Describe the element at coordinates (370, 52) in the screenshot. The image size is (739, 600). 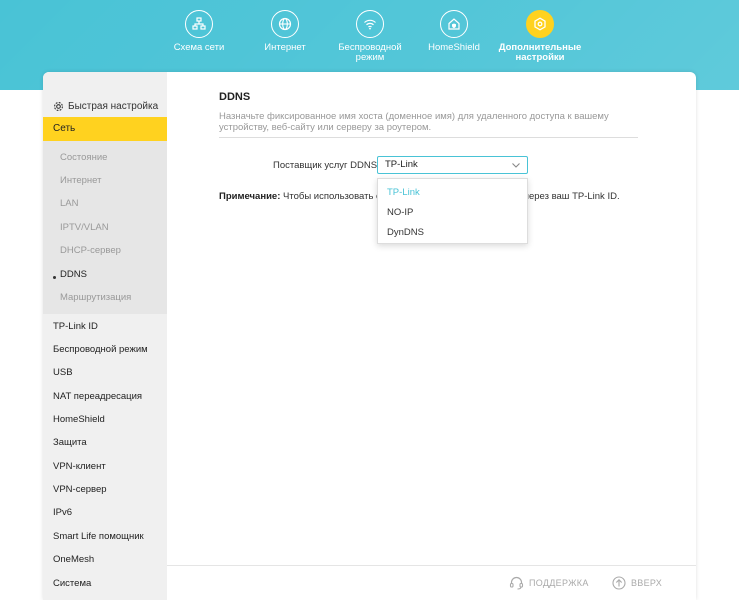
I see `nav-label: Беспроводной режим` at that location.